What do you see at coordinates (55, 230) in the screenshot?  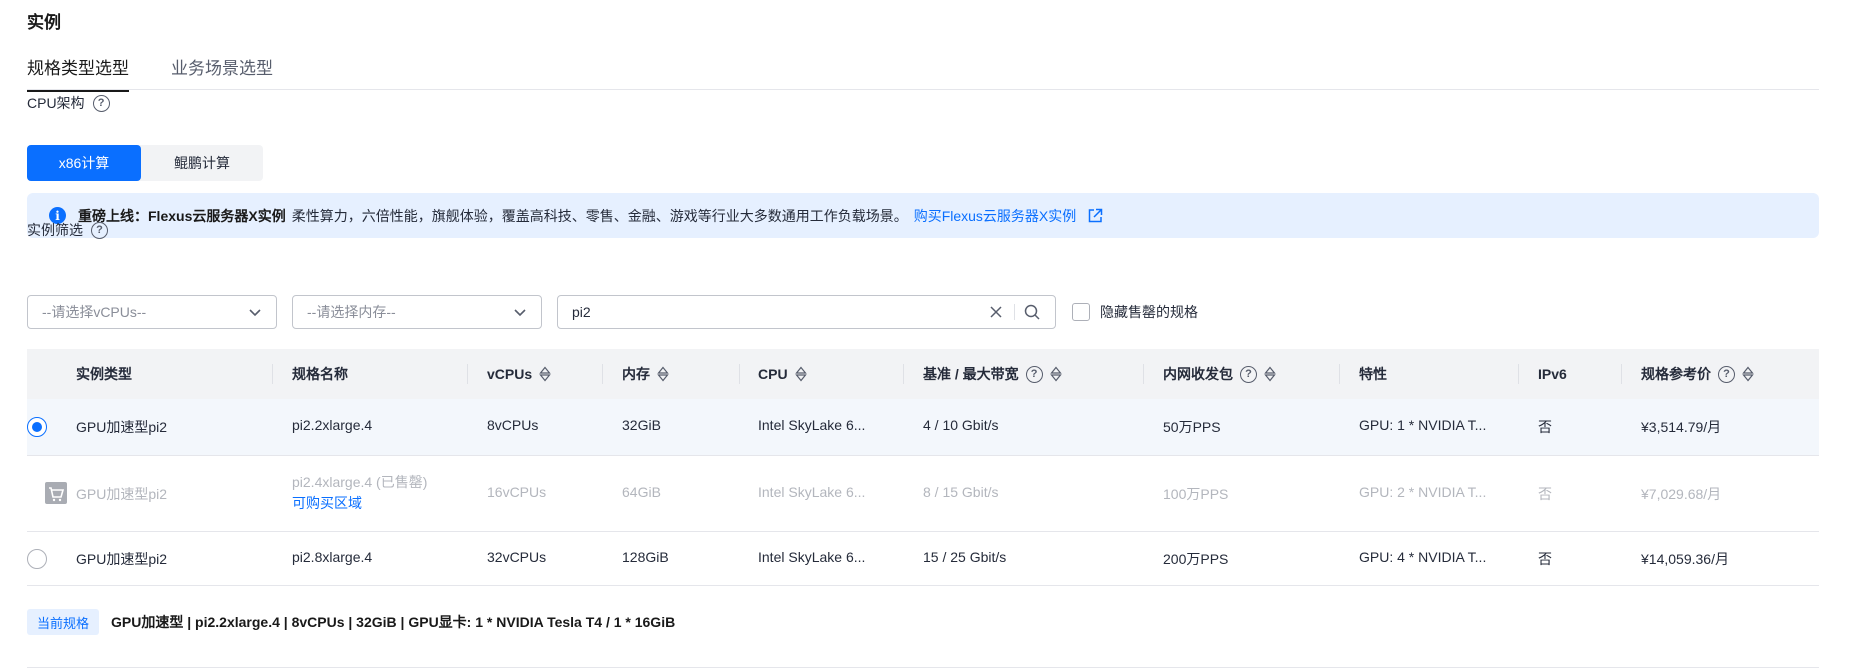 I see `instance-filter-label: 实例筛选` at bounding box center [55, 230].